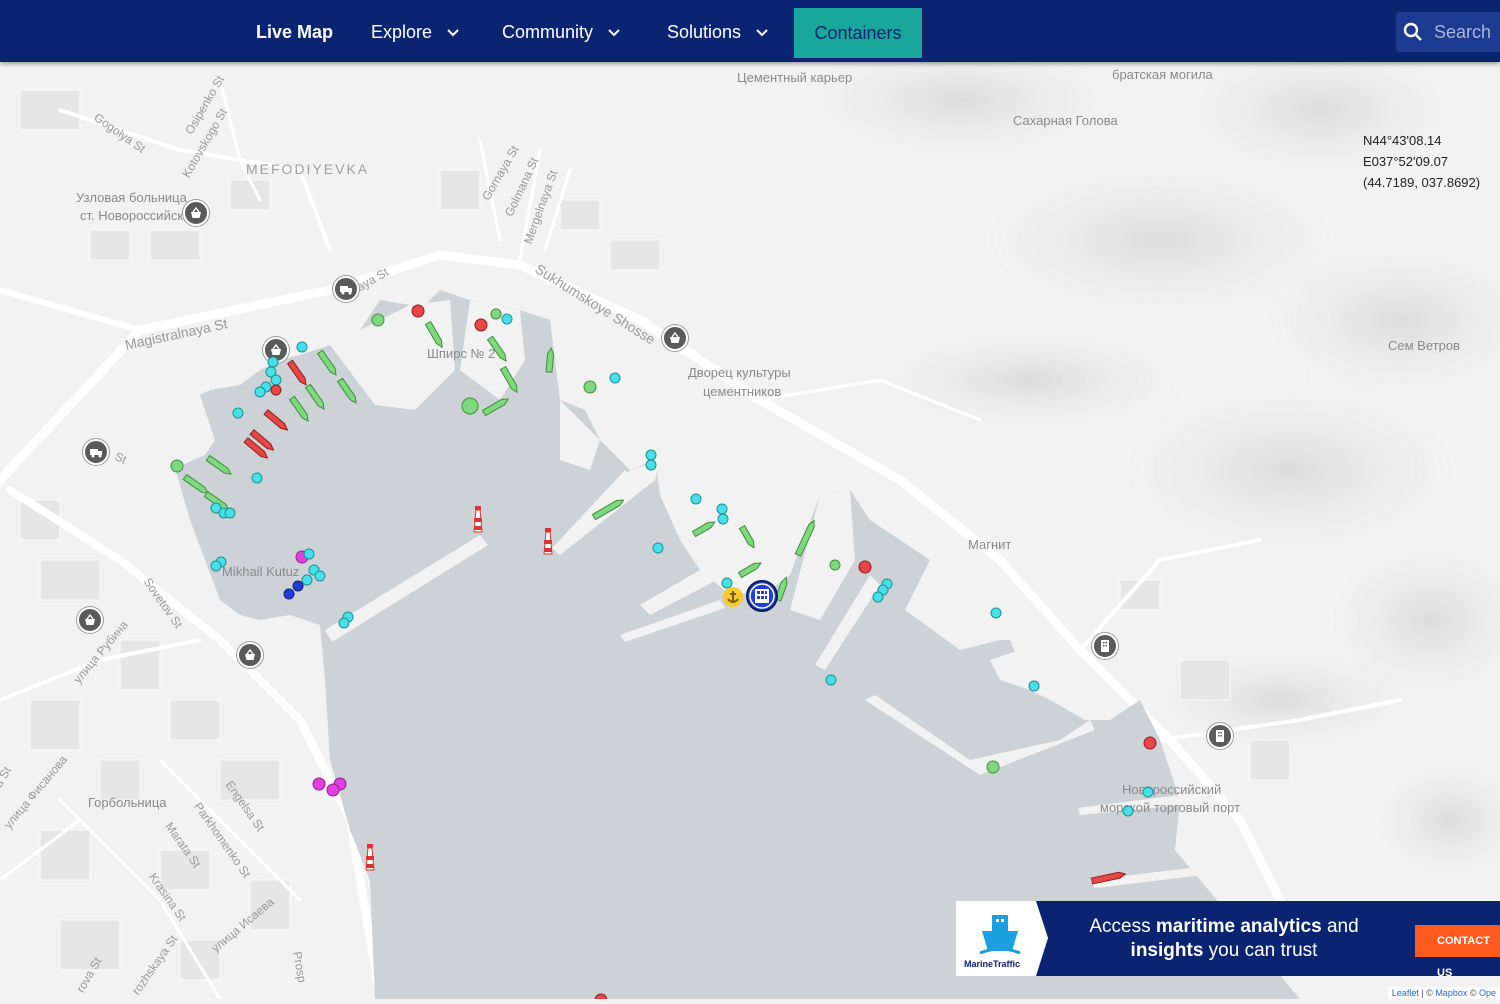 The image size is (1500, 1004). I want to click on nav-solutions-label: Solutions, so click(704, 32).